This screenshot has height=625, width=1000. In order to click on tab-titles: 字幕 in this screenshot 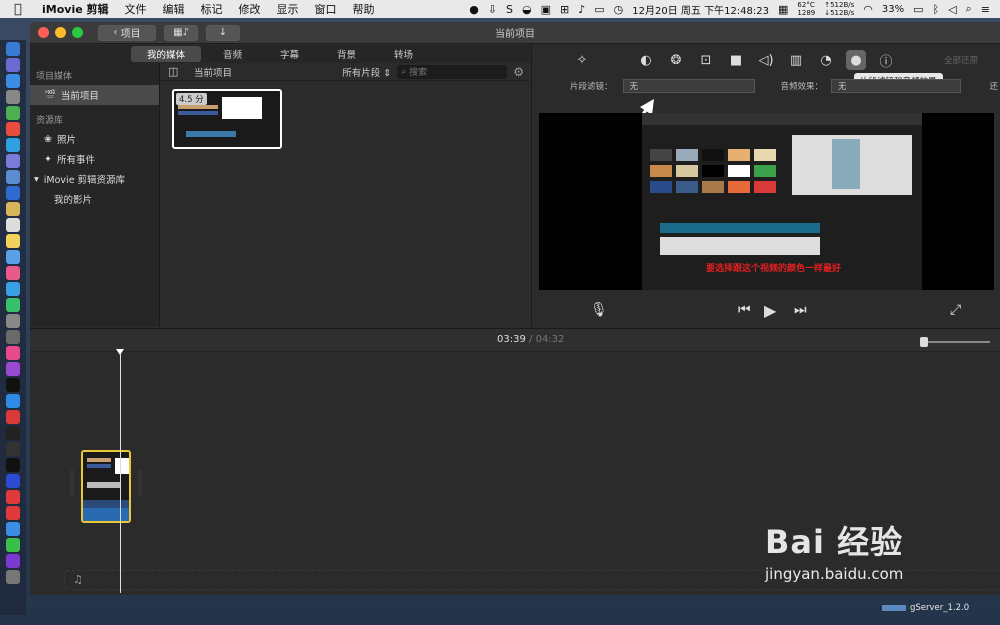, I will do `click(289, 54)`.